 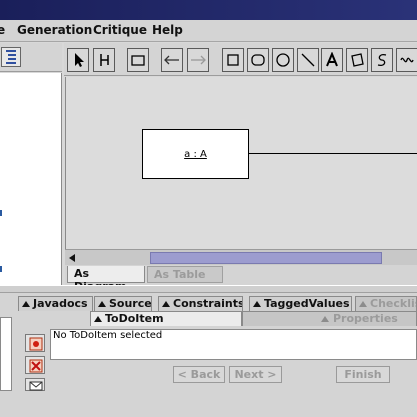 What do you see at coordinates (72, 258) in the screenshot?
I see `scroll-left-arrow-icon` at bounding box center [72, 258].